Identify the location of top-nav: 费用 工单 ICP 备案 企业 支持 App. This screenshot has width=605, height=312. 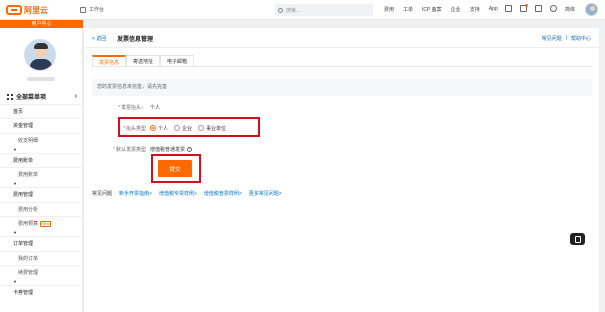
(441, 9).